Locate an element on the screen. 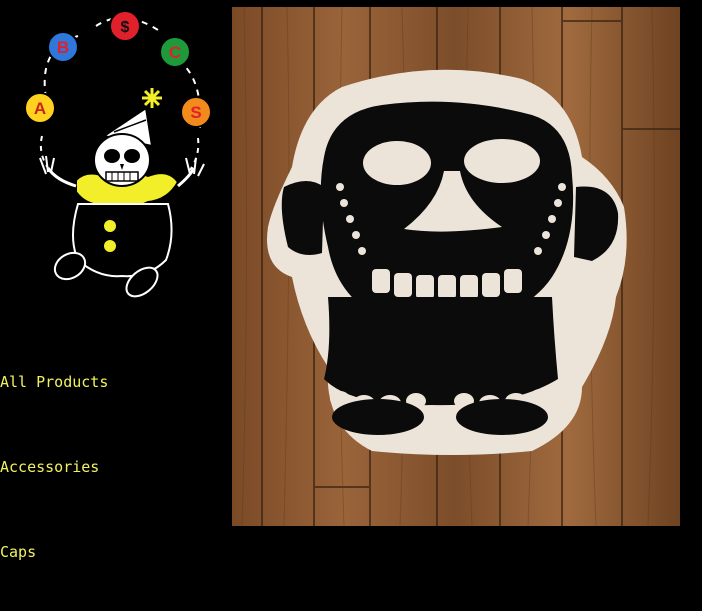  nav-link-caps: Caps is located at coordinates (18, 552).